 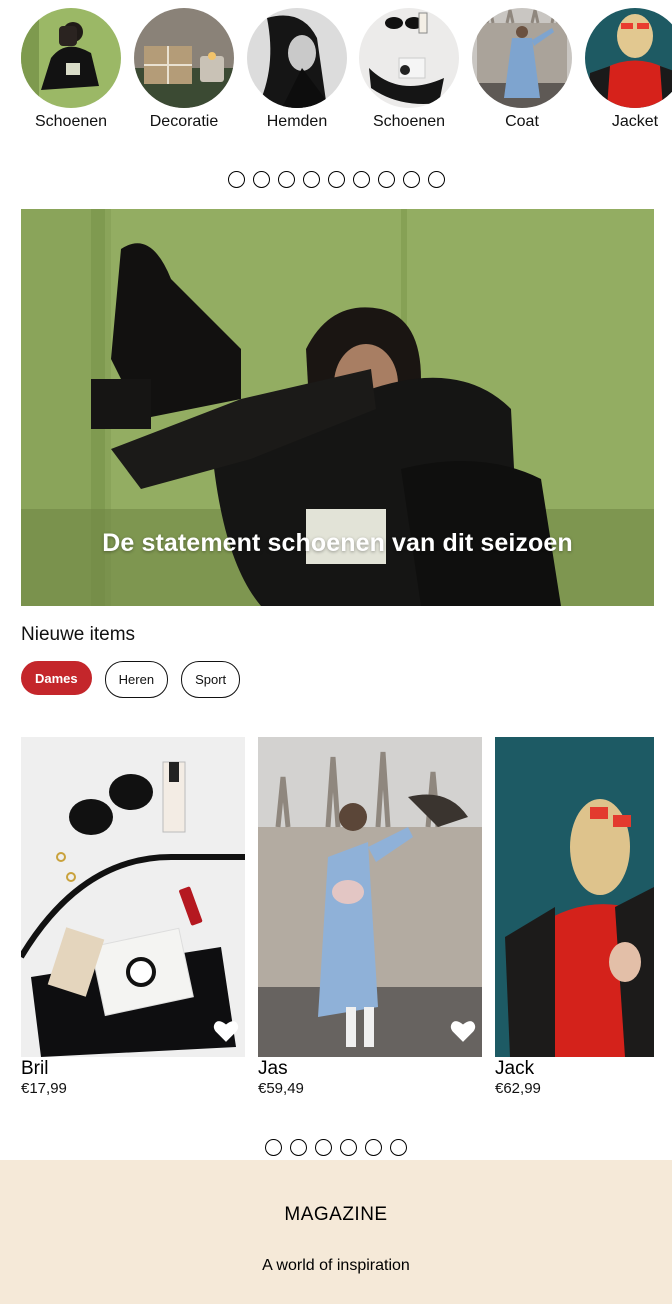 I want to click on category-pagination, so click(x=336, y=179).